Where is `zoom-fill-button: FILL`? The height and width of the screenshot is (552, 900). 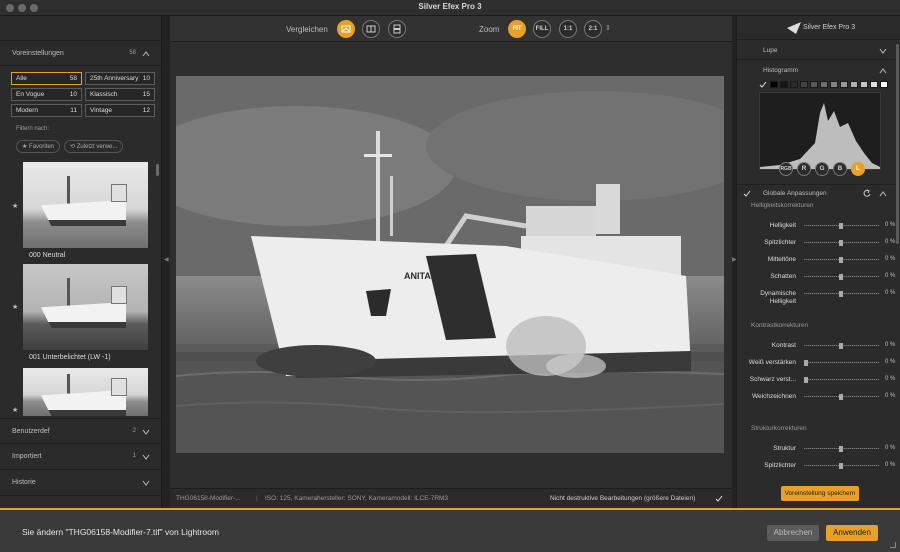
zoom-fill-button: FILL is located at coordinates (542, 29).